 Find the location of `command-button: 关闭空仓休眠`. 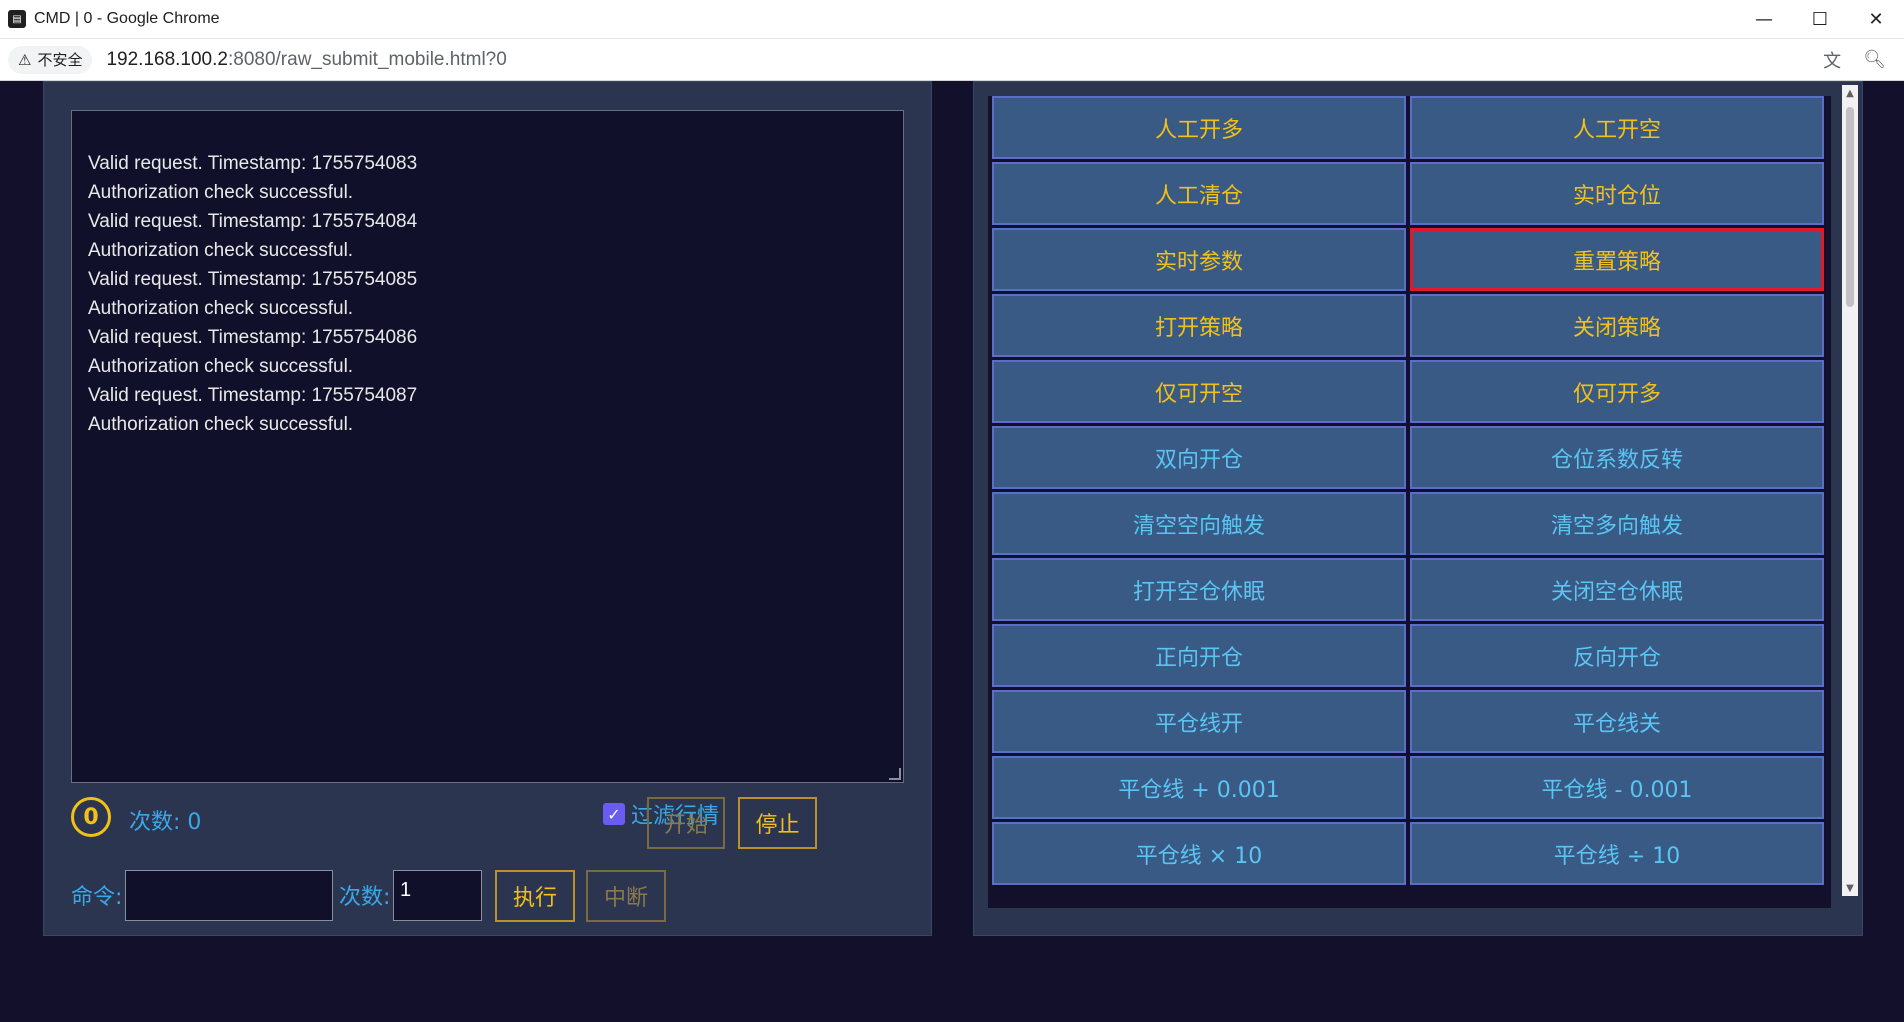

command-button: 关闭空仓休眠 is located at coordinates (1617, 589).